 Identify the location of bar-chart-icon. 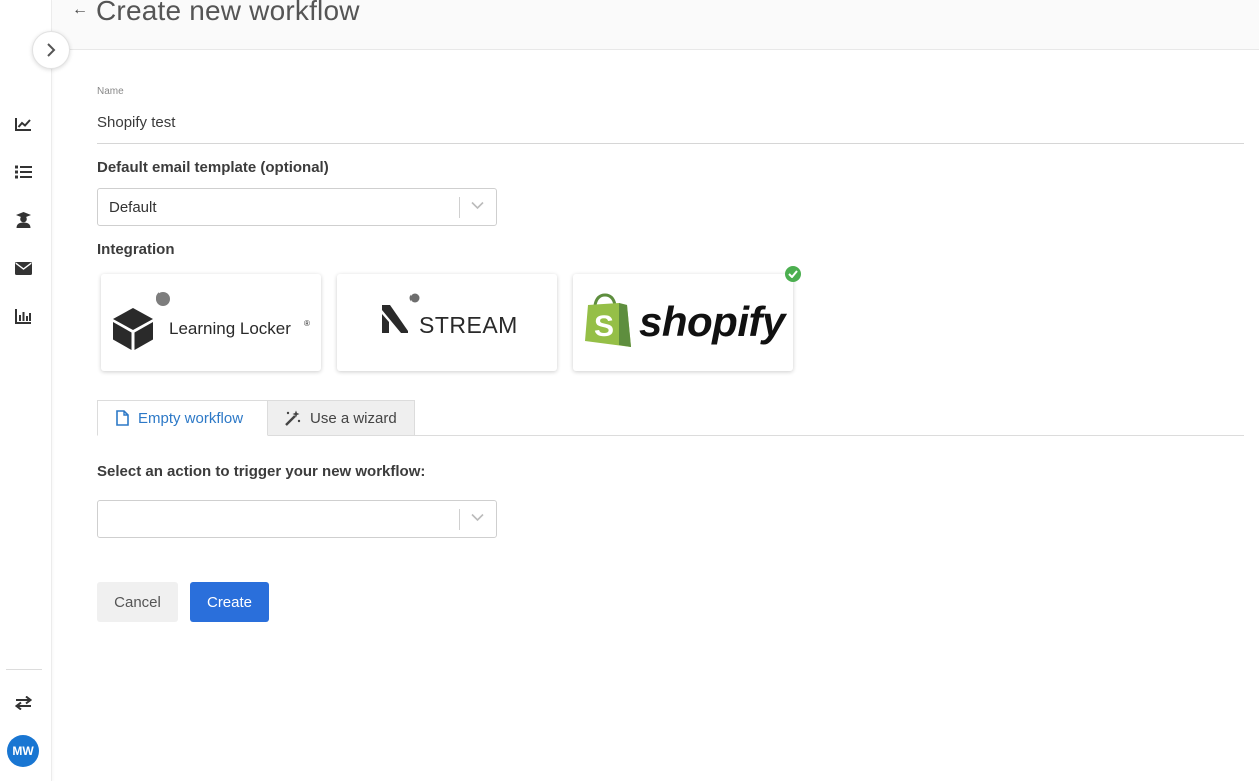
(23, 316).